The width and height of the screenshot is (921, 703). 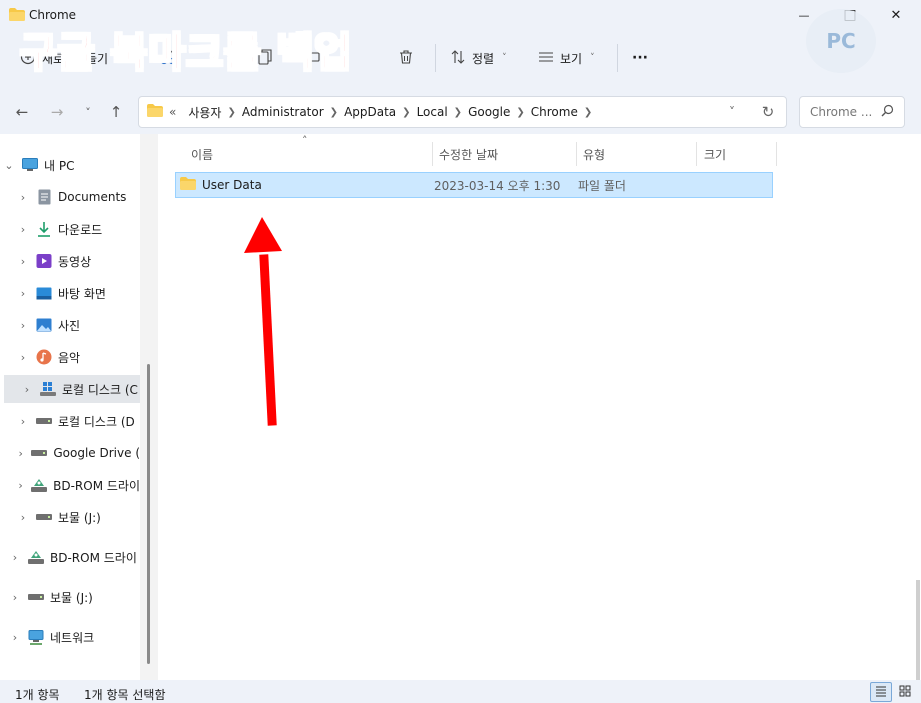 What do you see at coordinates (804, 15) in the screenshot?
I see `minimize-icon: —` at bounding box center [804, 15].